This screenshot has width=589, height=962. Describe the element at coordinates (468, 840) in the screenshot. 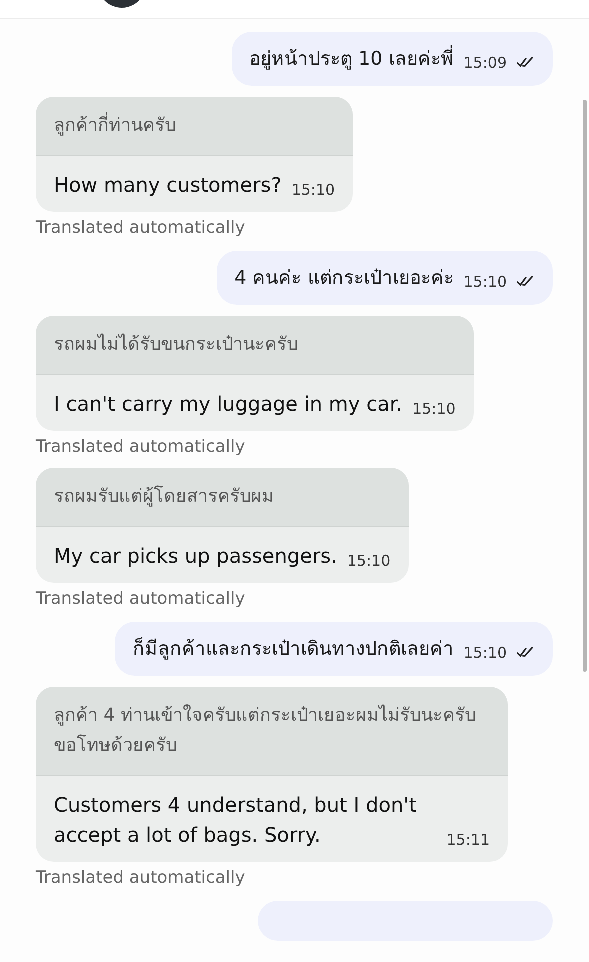

I see `message-time: 15:11` at that location.